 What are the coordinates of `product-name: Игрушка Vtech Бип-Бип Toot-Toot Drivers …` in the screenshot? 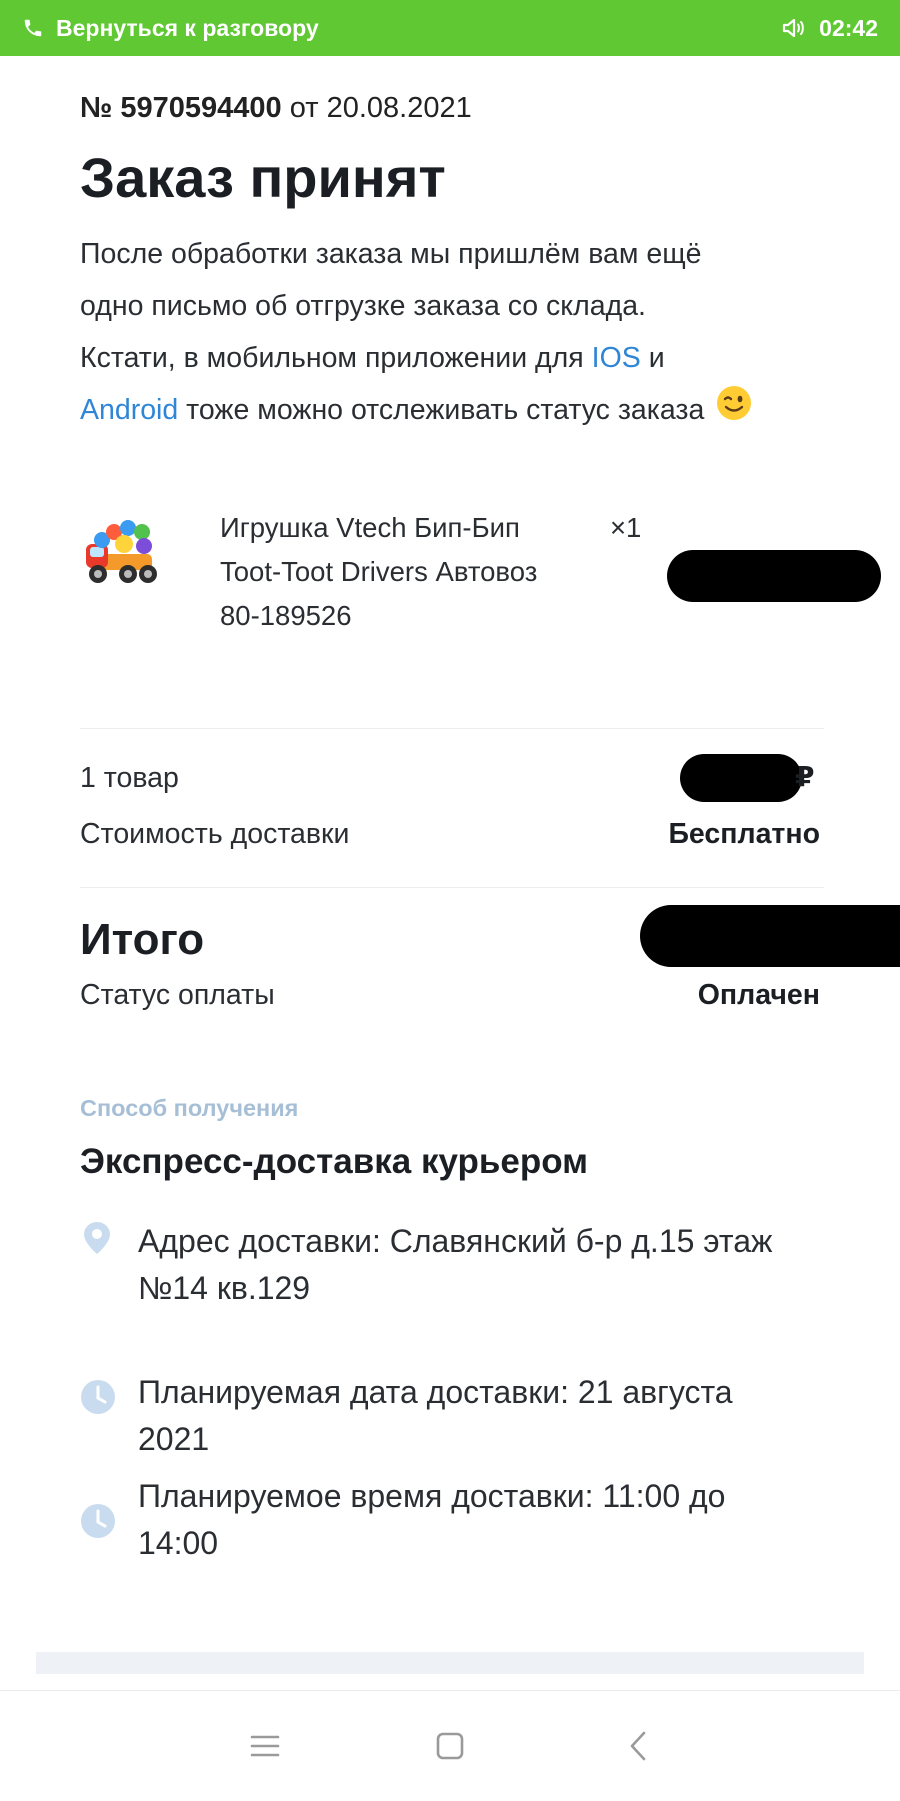 It's located at (410, 572).